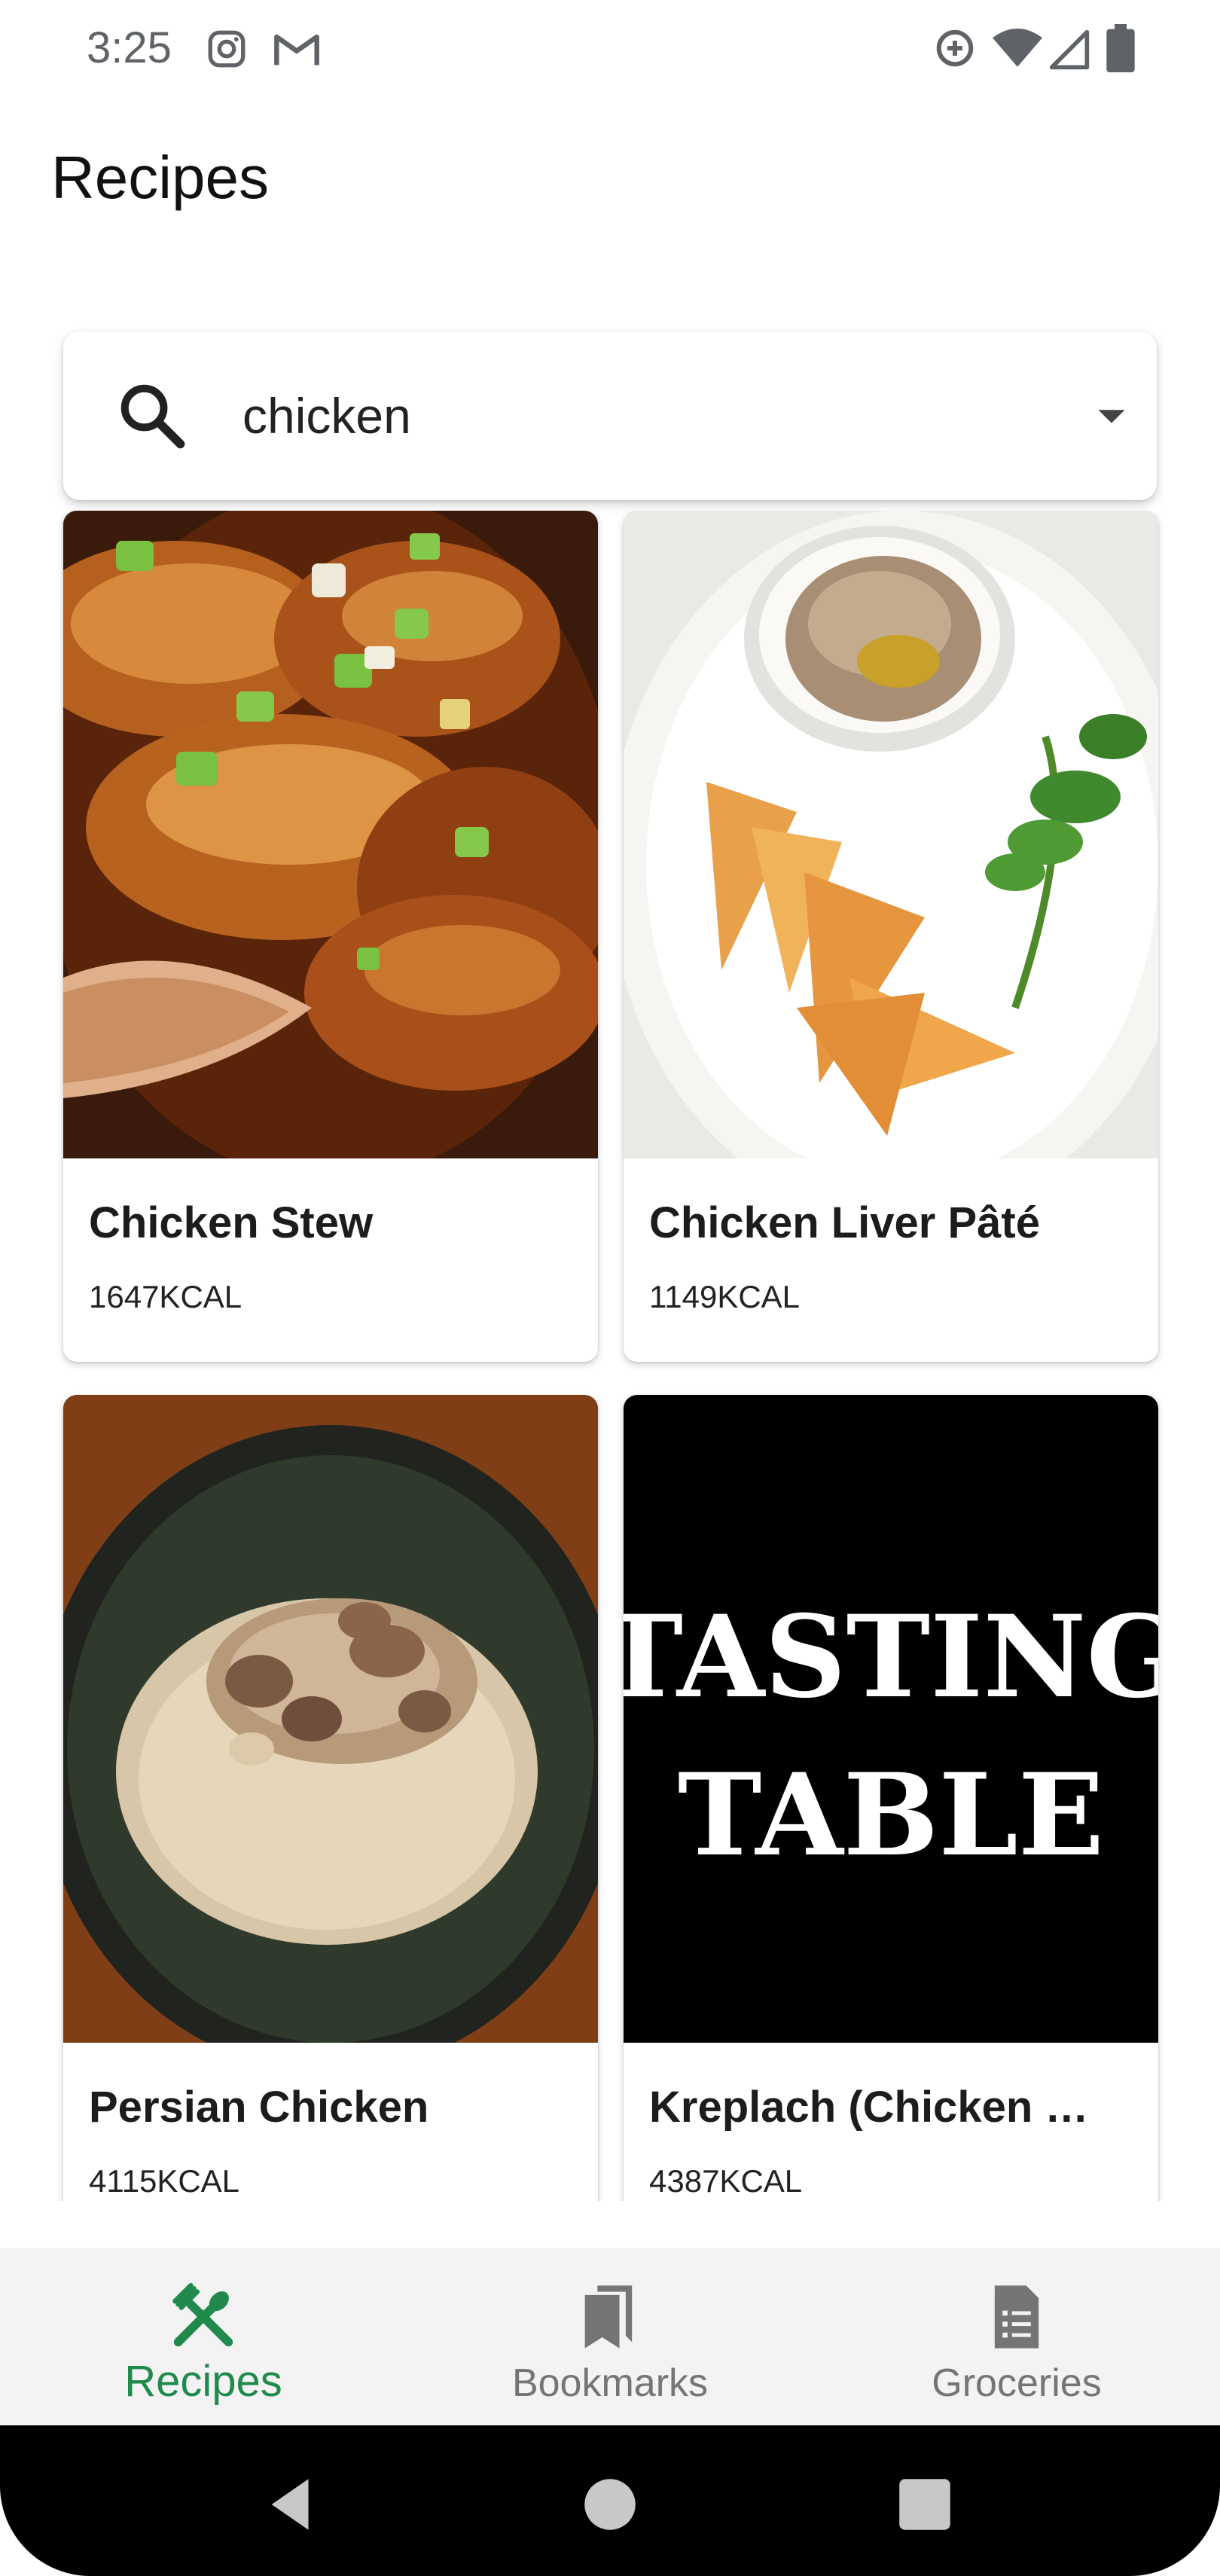 The height and width of the screenshot is (2576, 1220). Describe the element at coordinates (1017, 2383) in the screenshot. I see `nav-label-groceries: Groceries` at that location.